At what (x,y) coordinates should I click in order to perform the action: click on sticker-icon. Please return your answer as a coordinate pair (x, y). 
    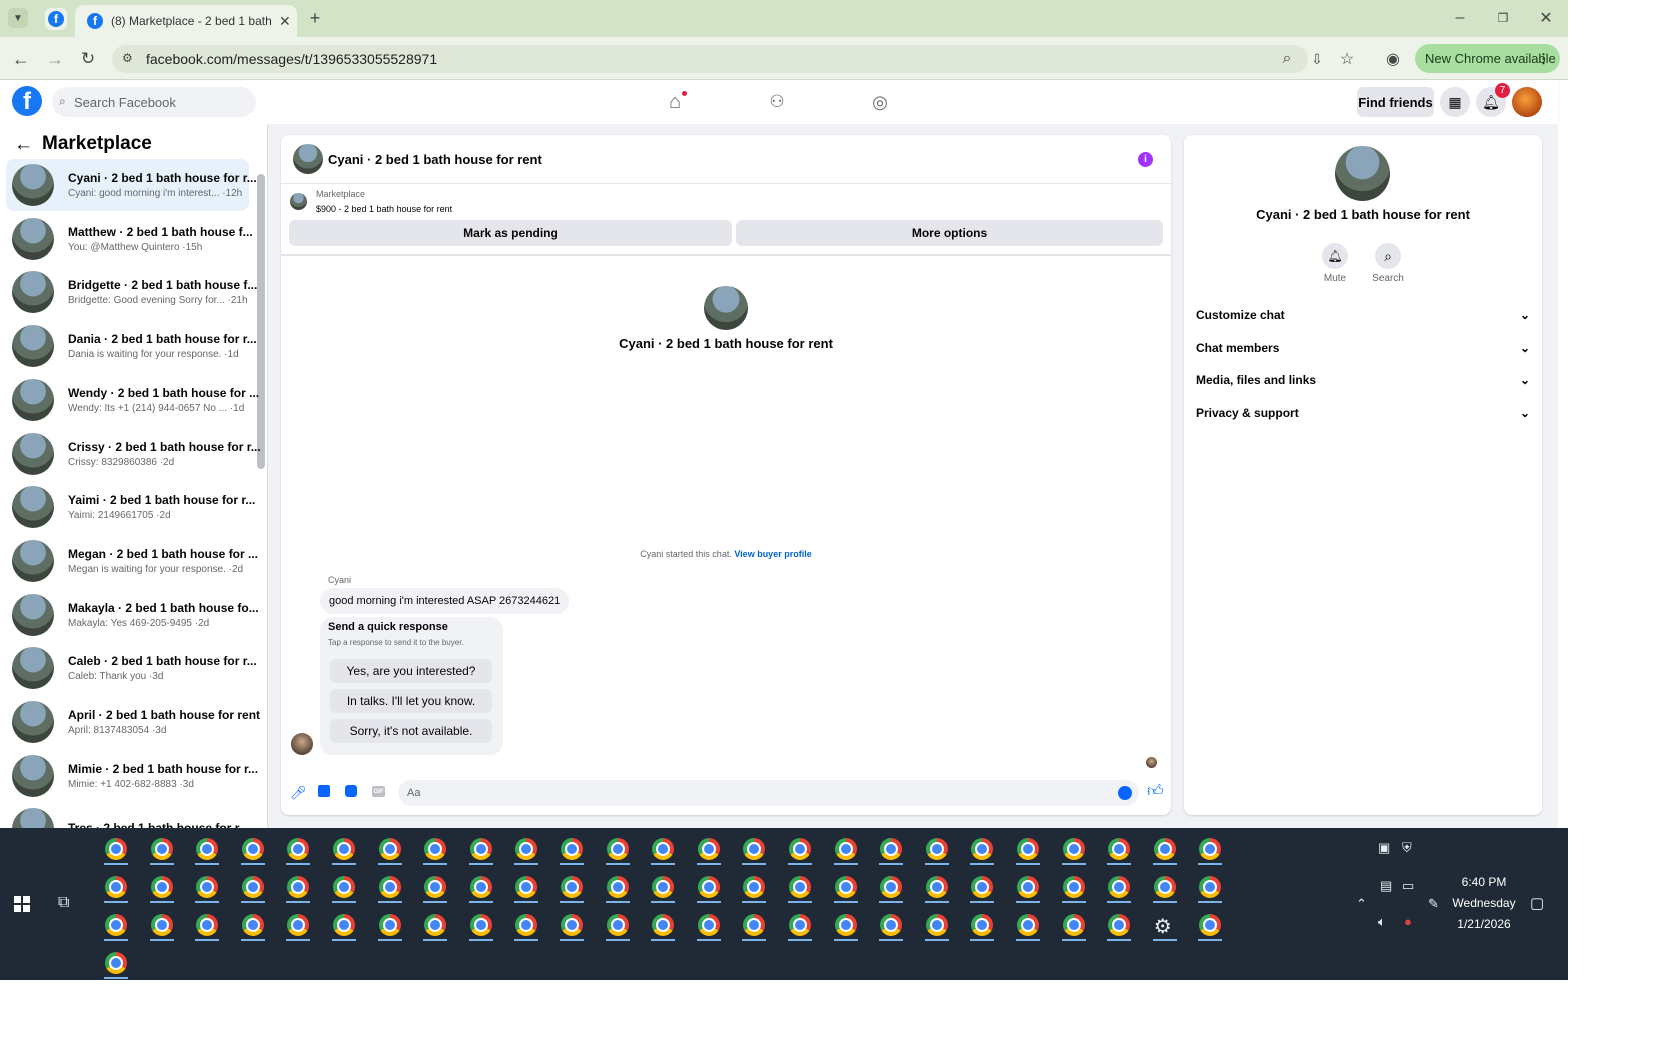
    Looking at the image, I should click on (351, 791).